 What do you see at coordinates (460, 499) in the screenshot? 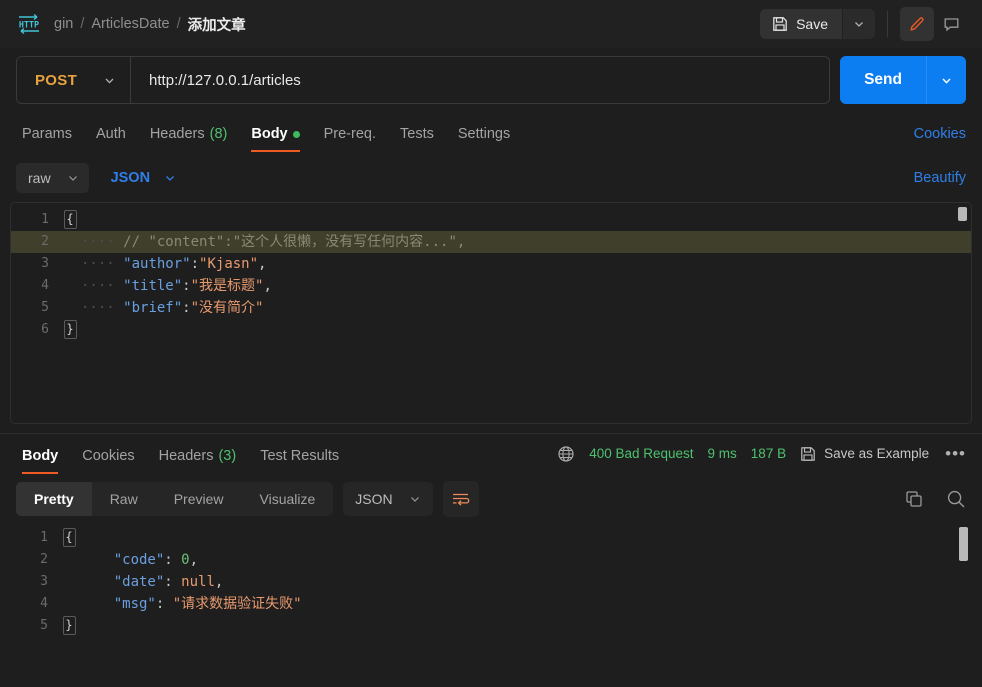
I see `word-wrap-toggle` at bounding box center [460, 499].